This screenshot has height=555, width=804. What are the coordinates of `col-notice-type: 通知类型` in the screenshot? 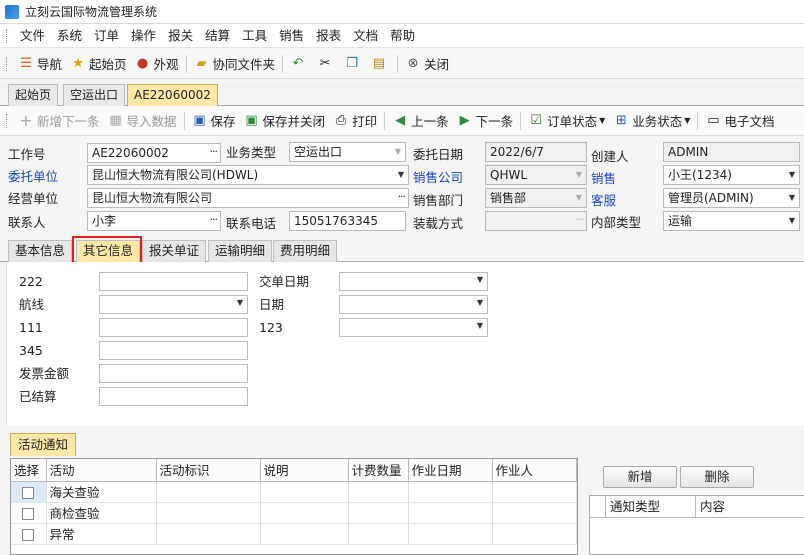 It's located at (651, 507).